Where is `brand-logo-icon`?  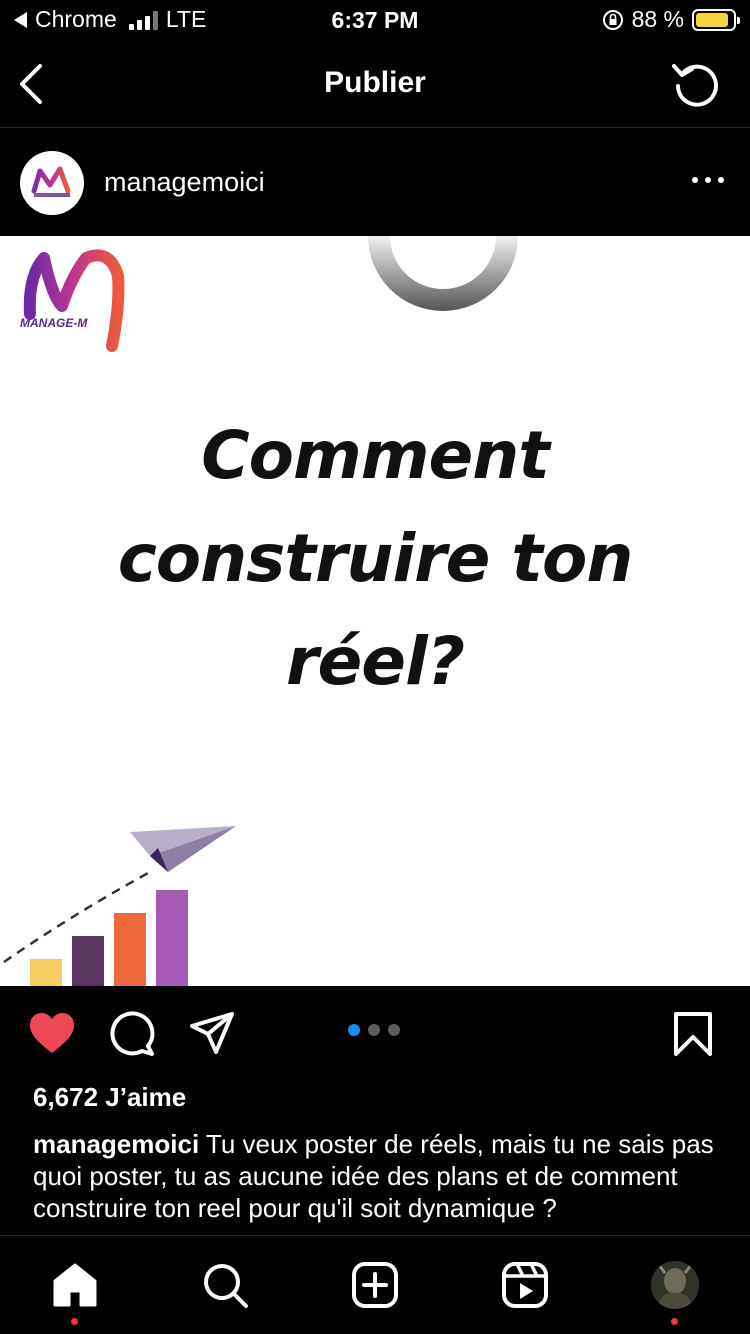
brand-logo-icon is located at coordinates (51, 181).